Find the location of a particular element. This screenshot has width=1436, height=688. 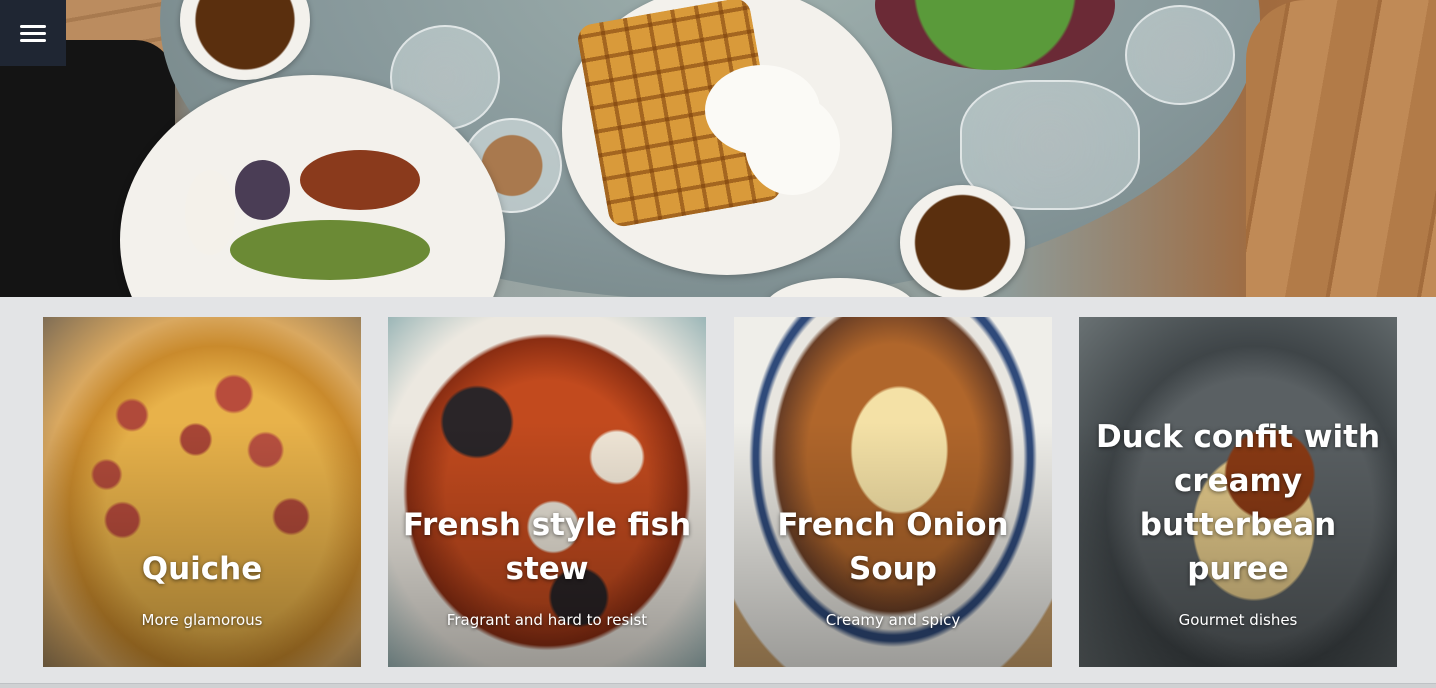

hamburger-menu-icon is located at coordinates (33, 26).